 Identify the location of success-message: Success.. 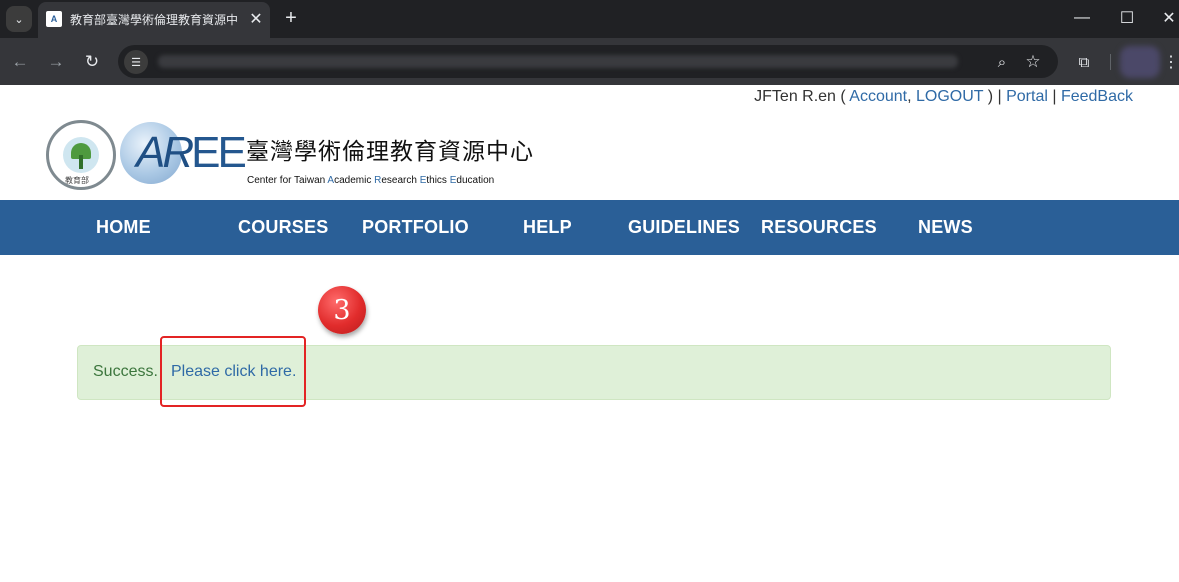
(125, 371).